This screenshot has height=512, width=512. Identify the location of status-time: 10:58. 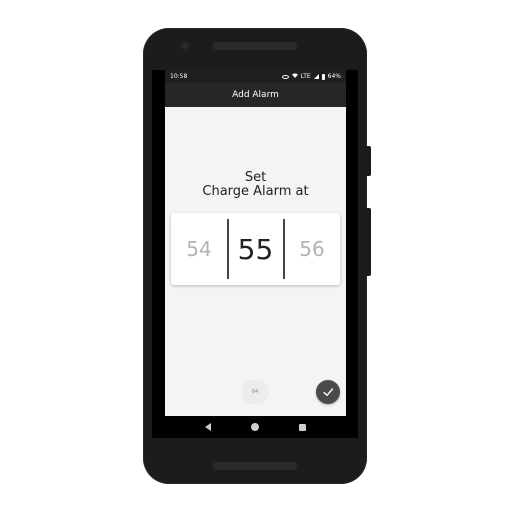
(179, 76).